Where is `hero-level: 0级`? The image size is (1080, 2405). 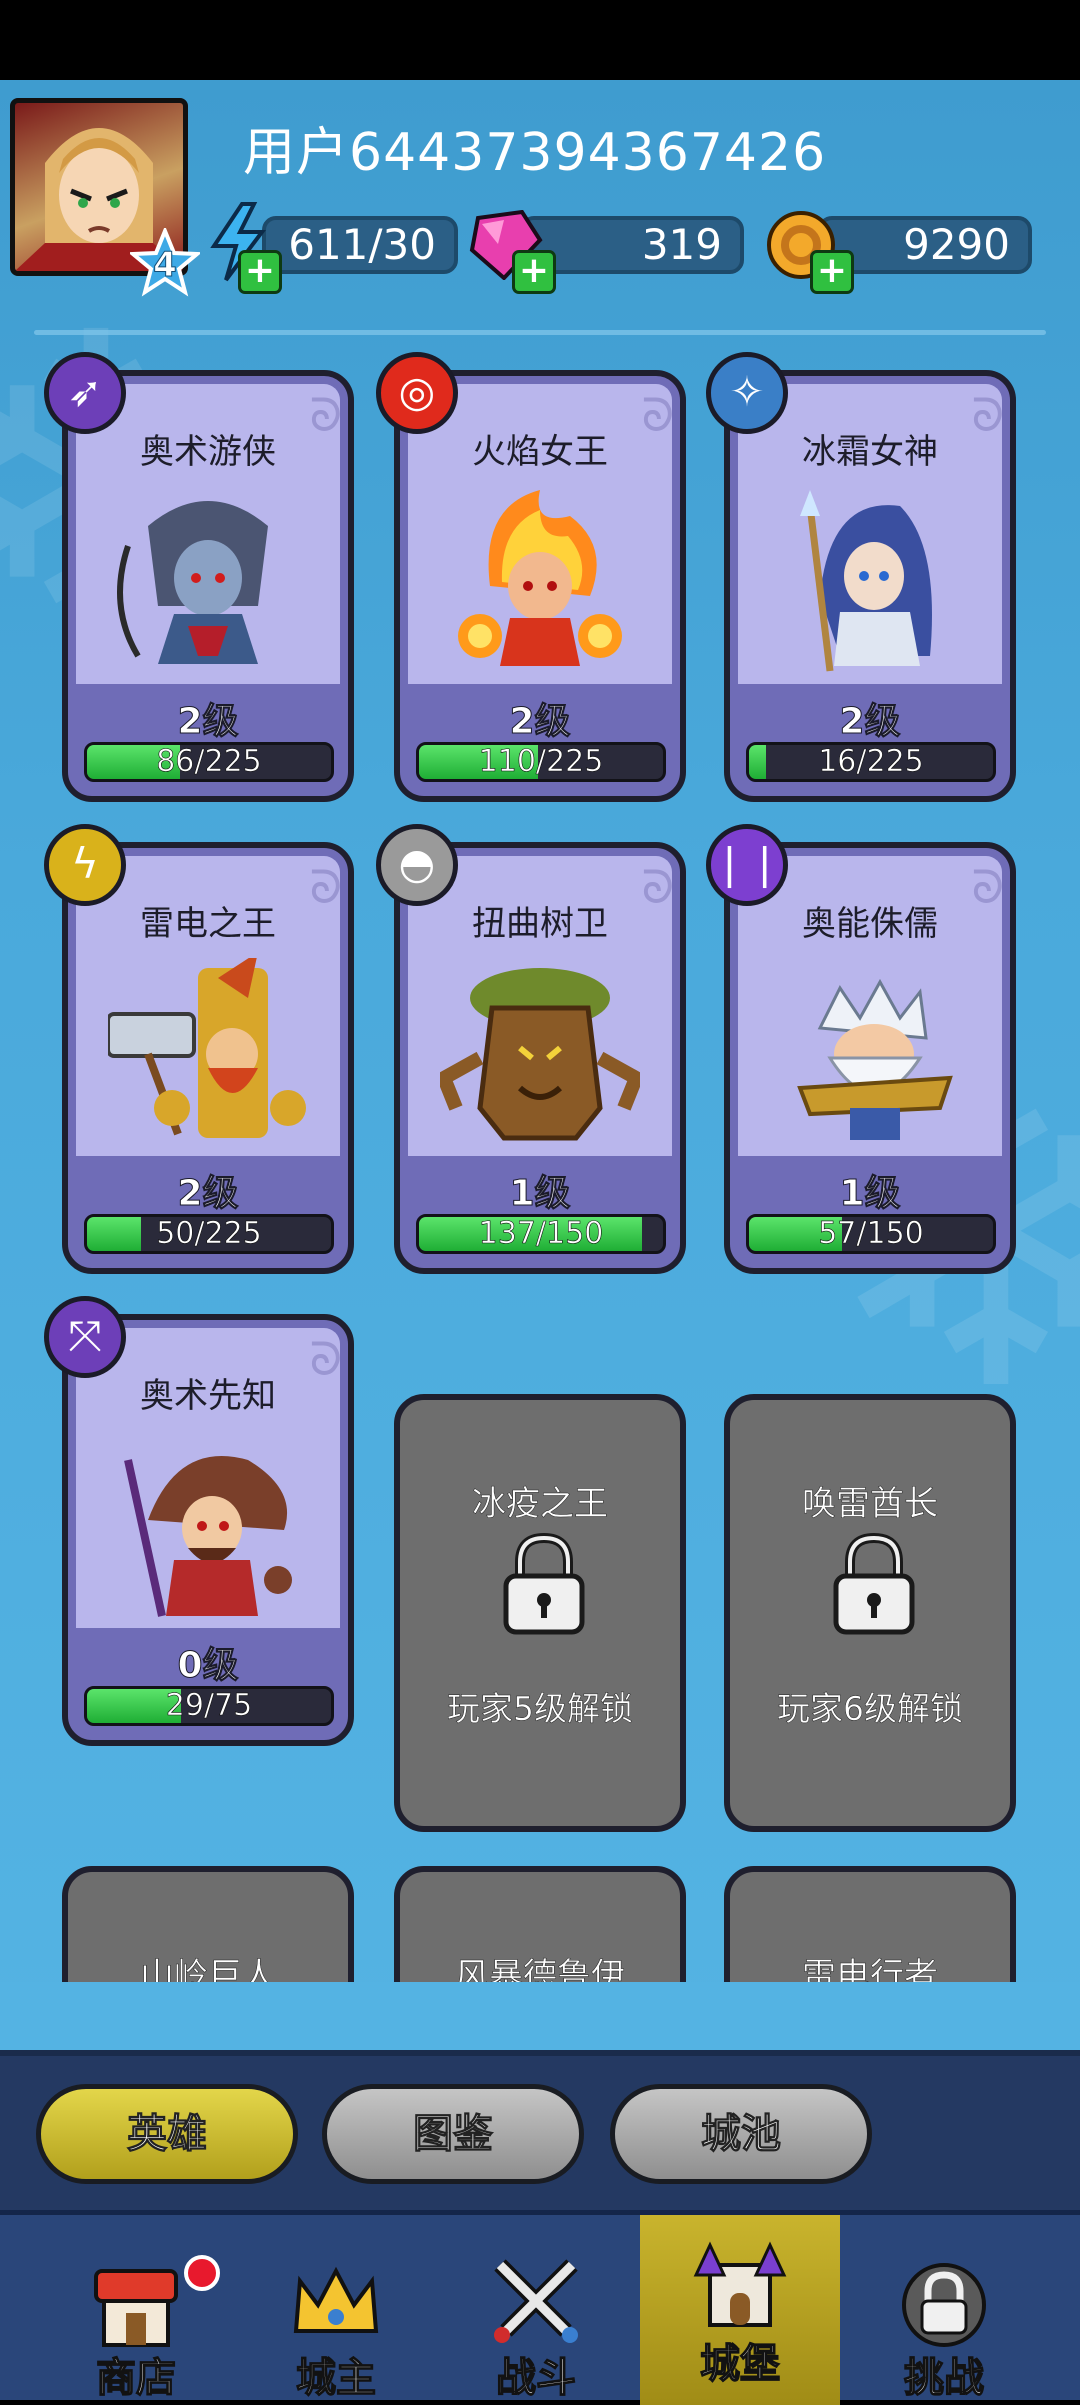
hero-level: 0级 is located at coordinates (208, 1666).